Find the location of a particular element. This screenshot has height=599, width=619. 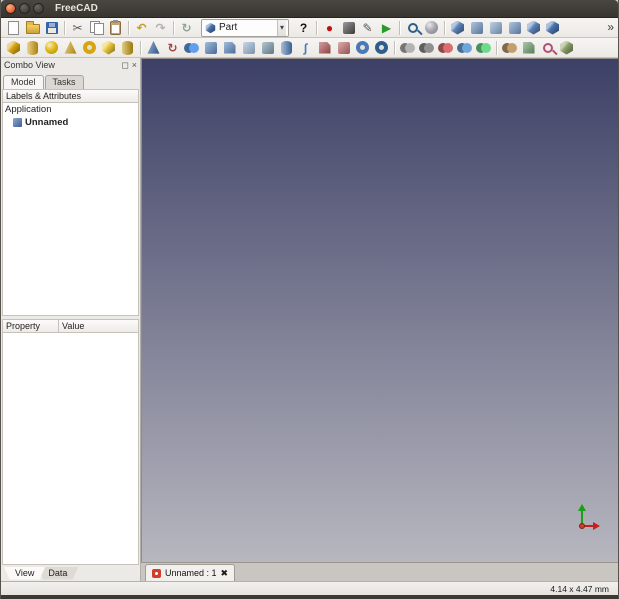

draw-style-icon is located at coordinates (432, 28).